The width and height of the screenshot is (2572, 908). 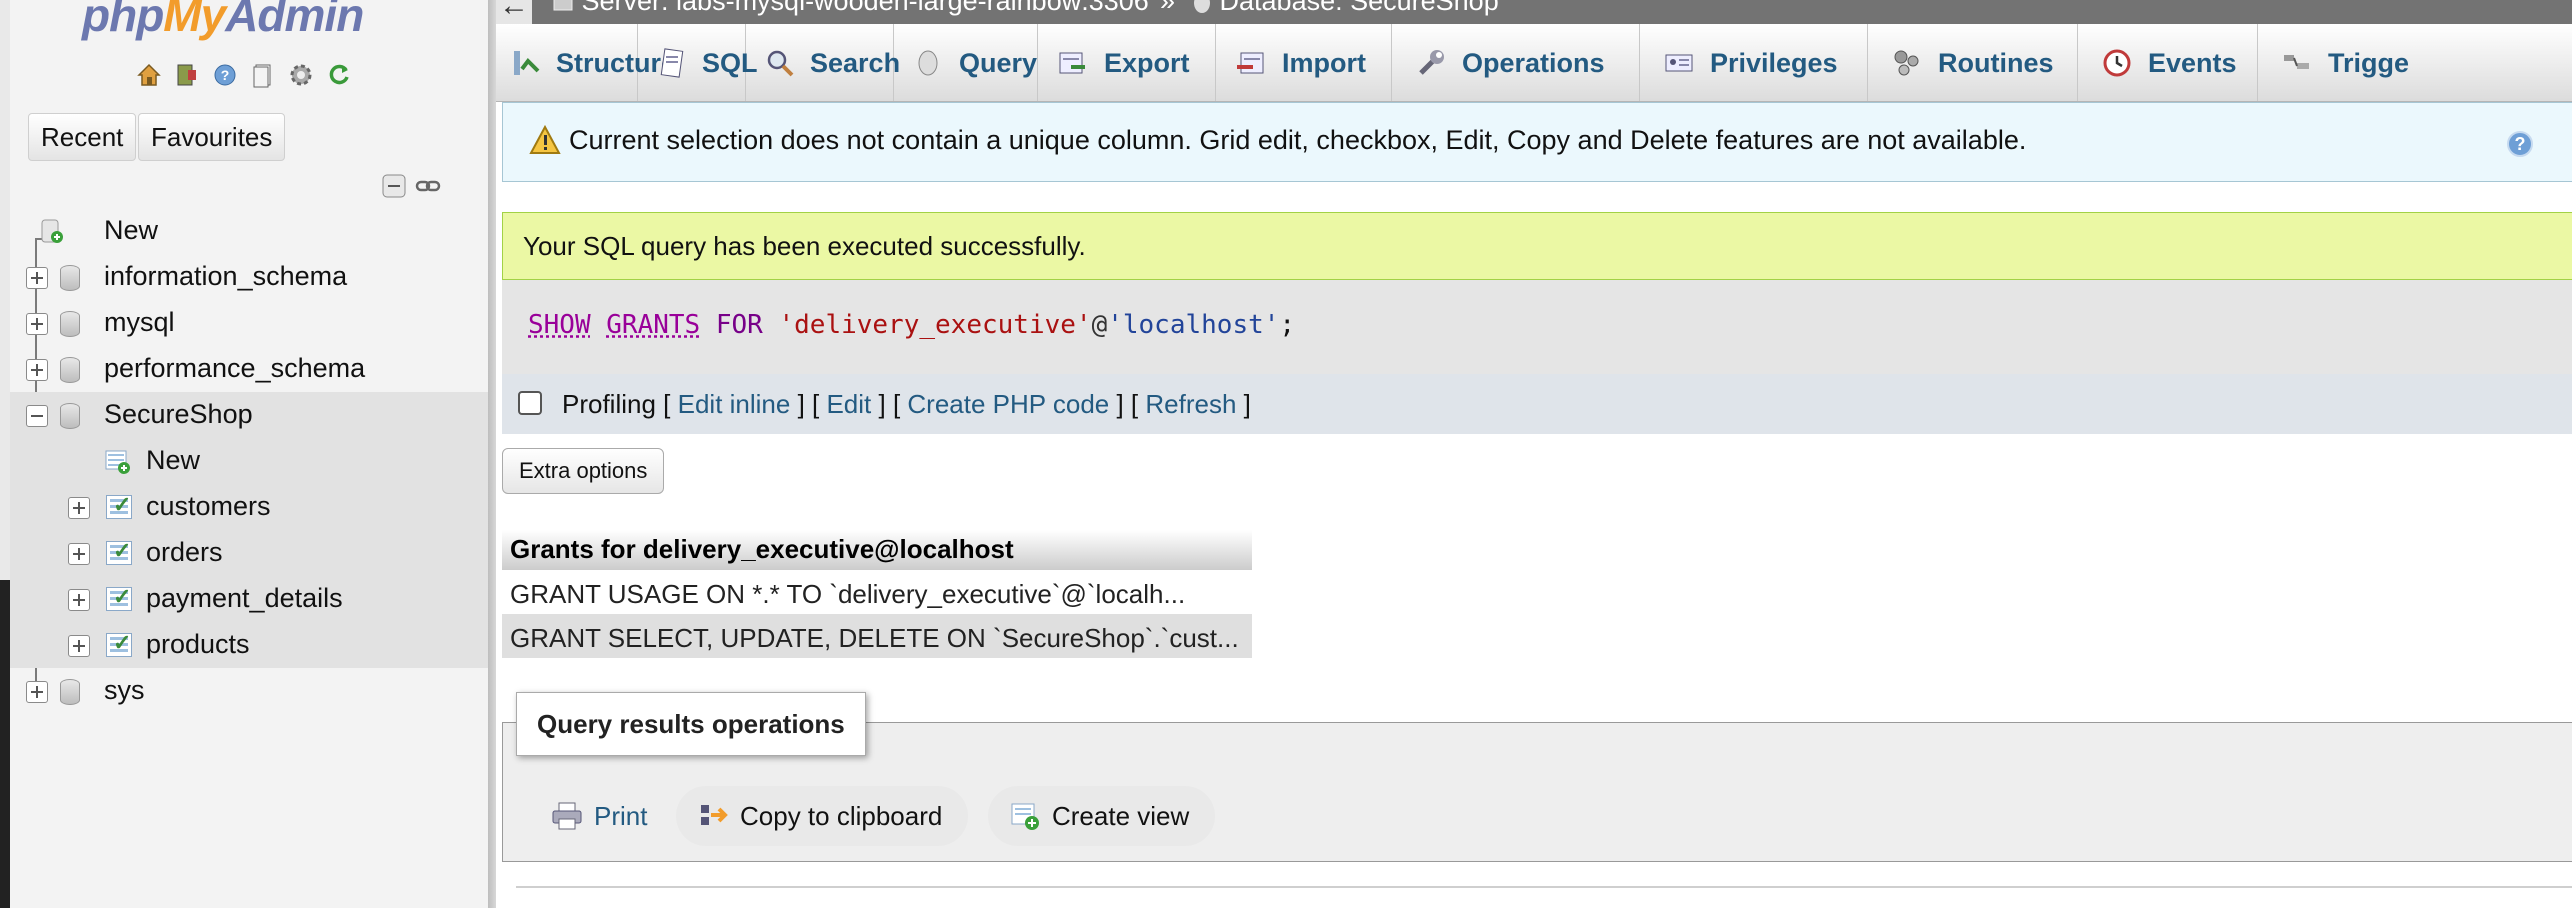 I want to click on tab-label: Import, so click(x=1324, y=62).